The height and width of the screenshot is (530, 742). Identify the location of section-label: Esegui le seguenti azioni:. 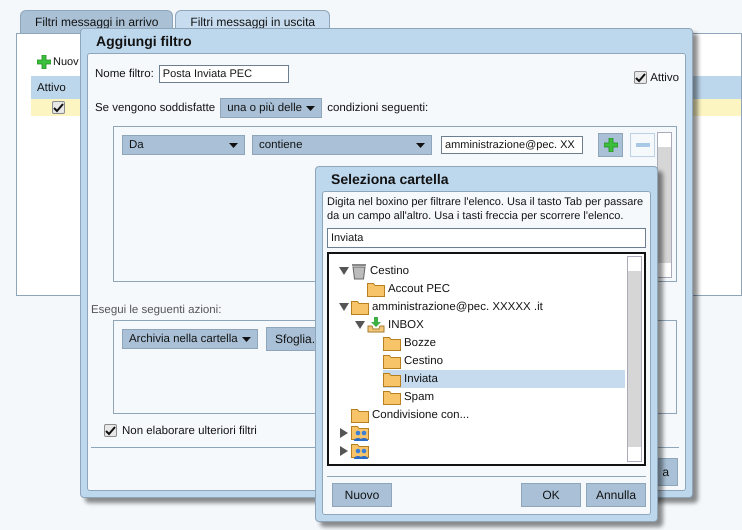
(156, 310).